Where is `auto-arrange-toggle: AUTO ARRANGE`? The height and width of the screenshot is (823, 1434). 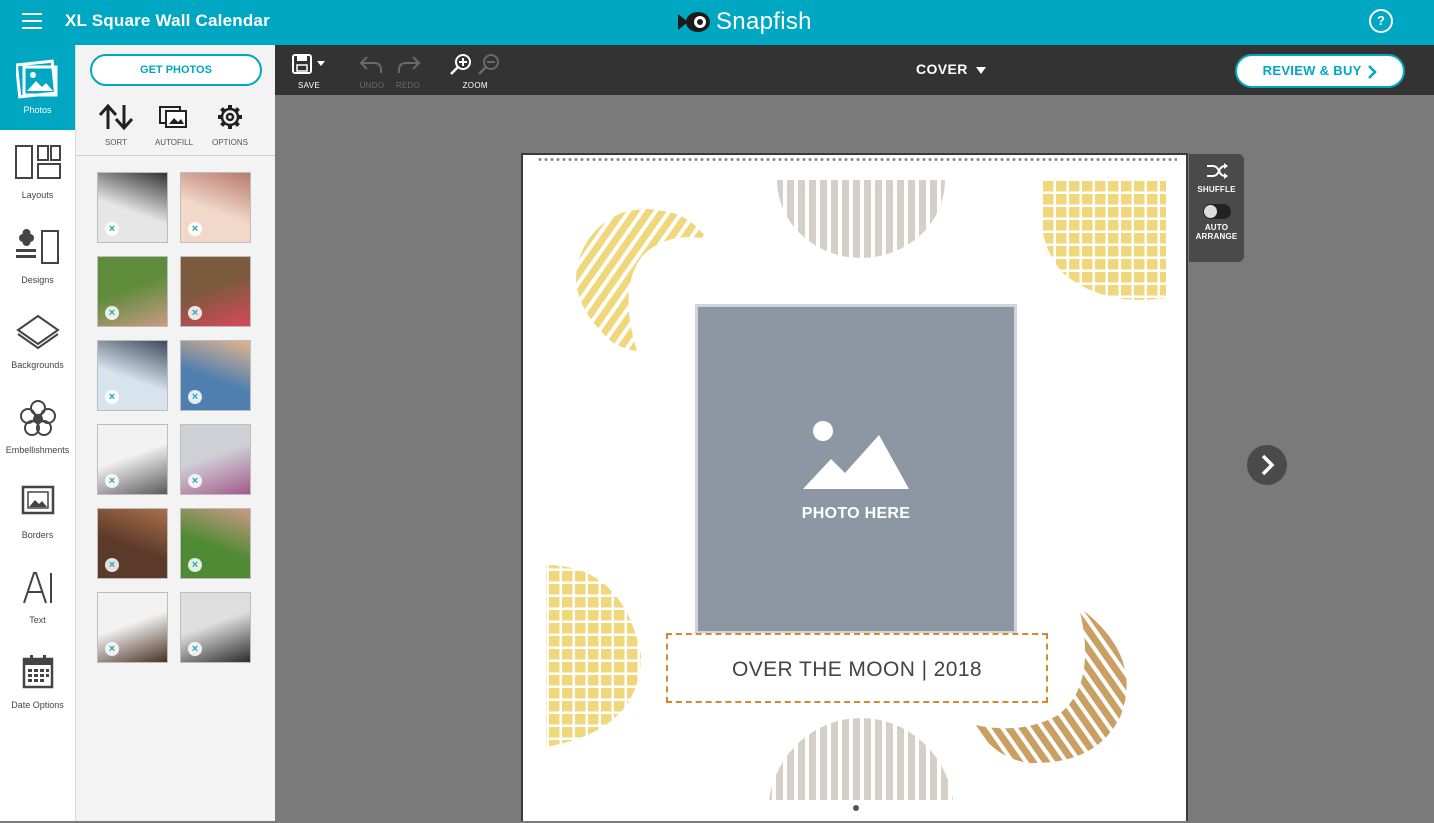 auto-arrange-toggle: AUTO ARRANGE is located at coordinates (1216, 222).